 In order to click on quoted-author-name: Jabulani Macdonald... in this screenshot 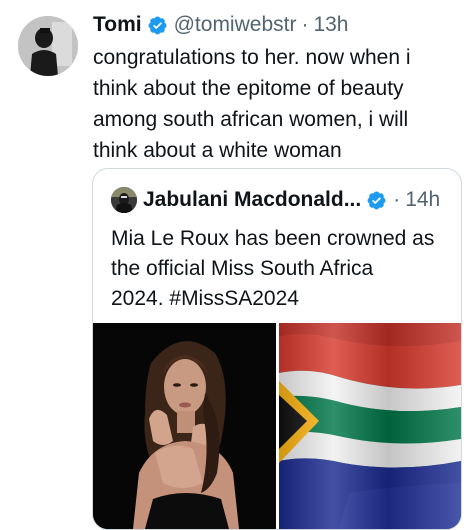, I will do `click(252, 200)`.